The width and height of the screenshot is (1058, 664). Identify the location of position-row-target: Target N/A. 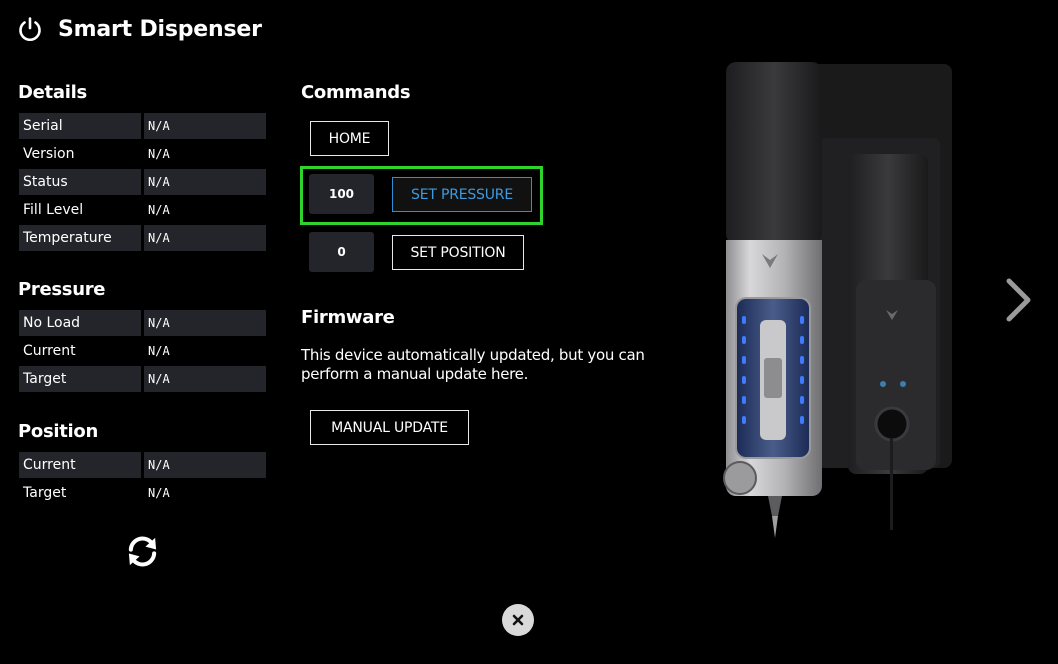
(142, 494).